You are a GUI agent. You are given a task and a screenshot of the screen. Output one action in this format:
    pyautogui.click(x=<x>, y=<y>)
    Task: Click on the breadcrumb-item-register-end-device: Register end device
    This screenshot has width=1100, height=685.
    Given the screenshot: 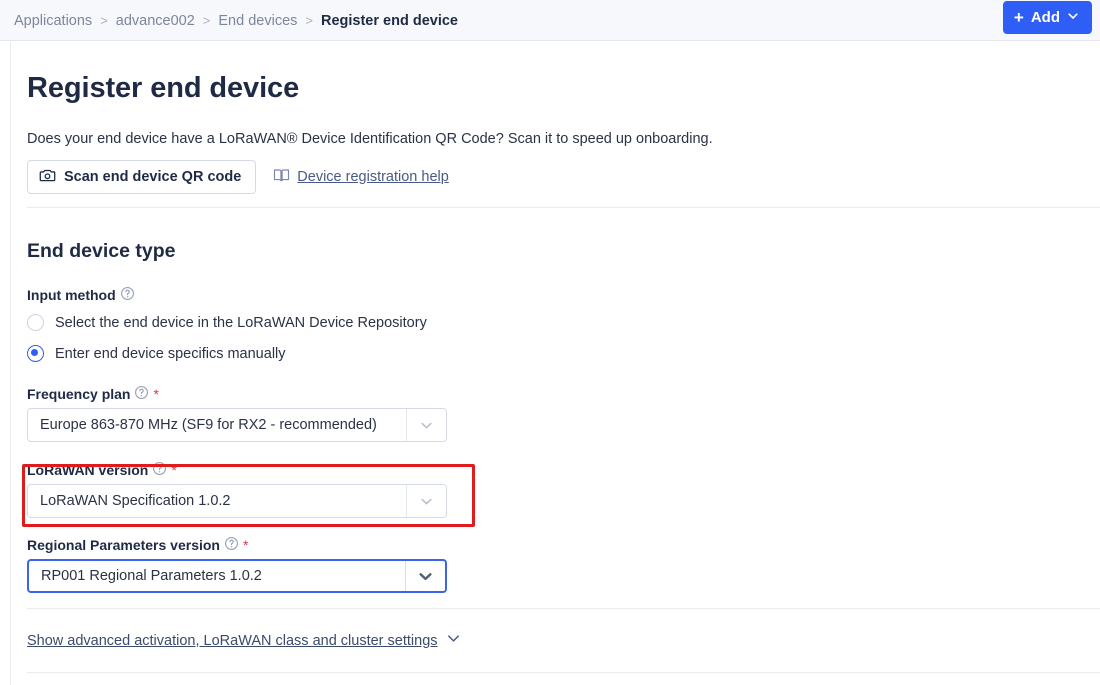 What is the action you would take?
    pyautogui.click(x=389, y=20)
    